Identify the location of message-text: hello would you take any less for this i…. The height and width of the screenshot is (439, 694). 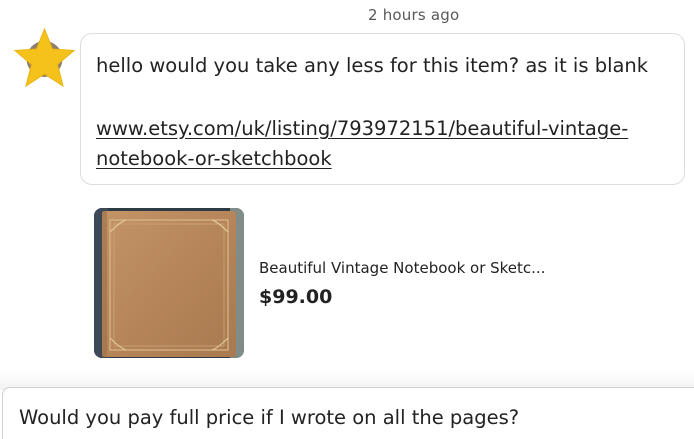
(372, 65).